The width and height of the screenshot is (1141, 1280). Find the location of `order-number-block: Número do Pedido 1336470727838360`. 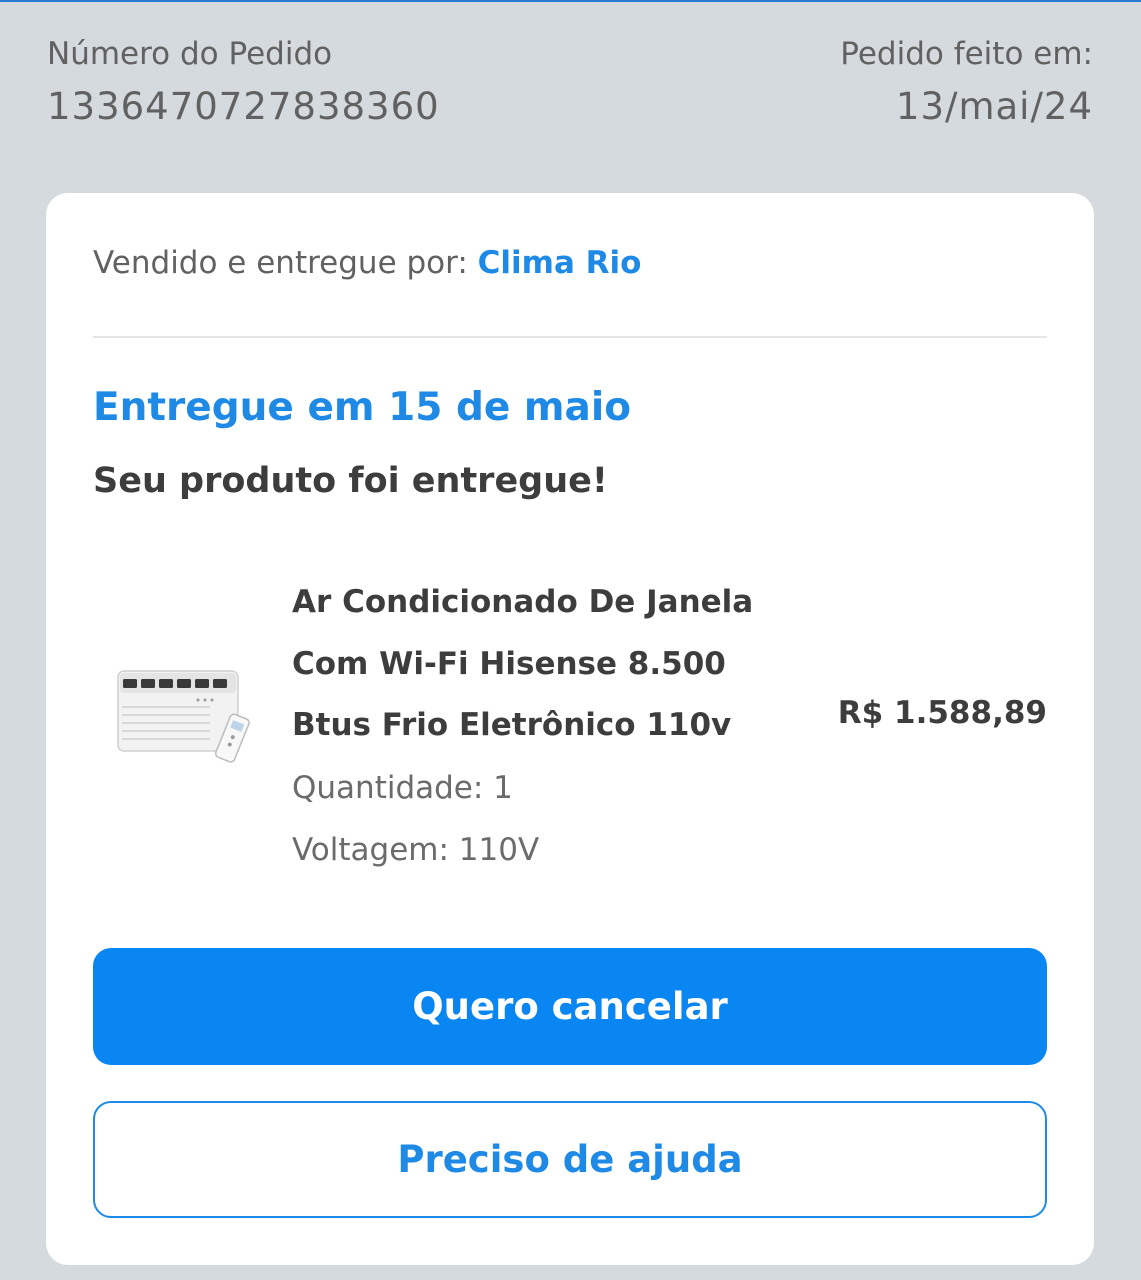

order-number-block: Número do Pedido 1336470727838360 is located at coordinates (243, 83).